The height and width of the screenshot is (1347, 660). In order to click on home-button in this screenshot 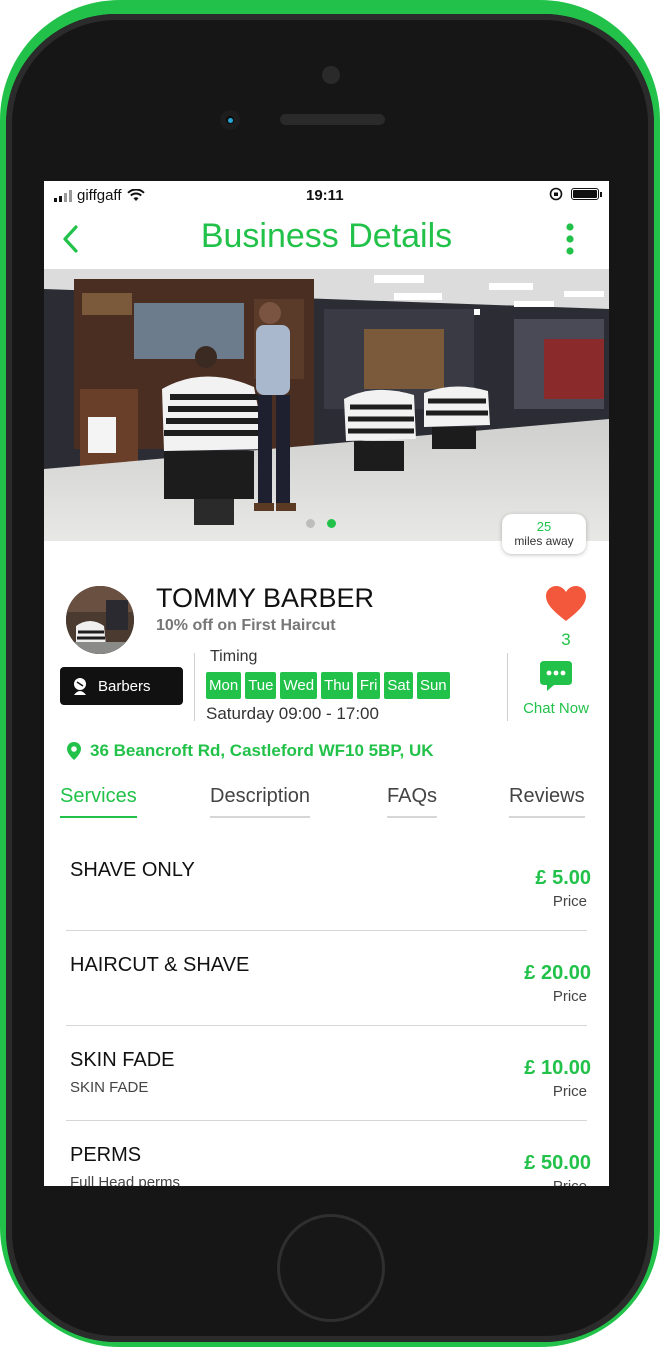, I will do `click(331, 1268)`.